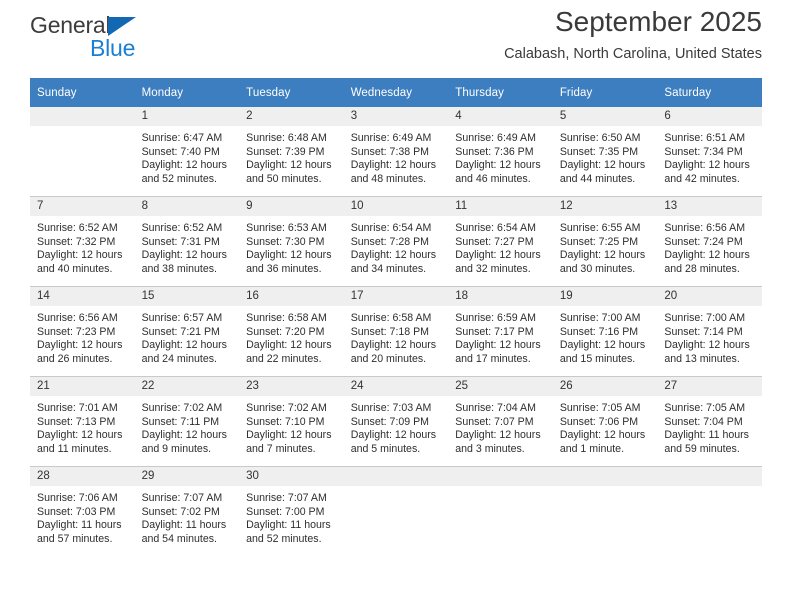 Image resolution: width=792 pixels, height=612 pixels. What do you see at coordinates (597, 178) in the screenshot?
I see `day-detail-daylight-line2: and 44 minutes.` at bounding box center [597, 178].